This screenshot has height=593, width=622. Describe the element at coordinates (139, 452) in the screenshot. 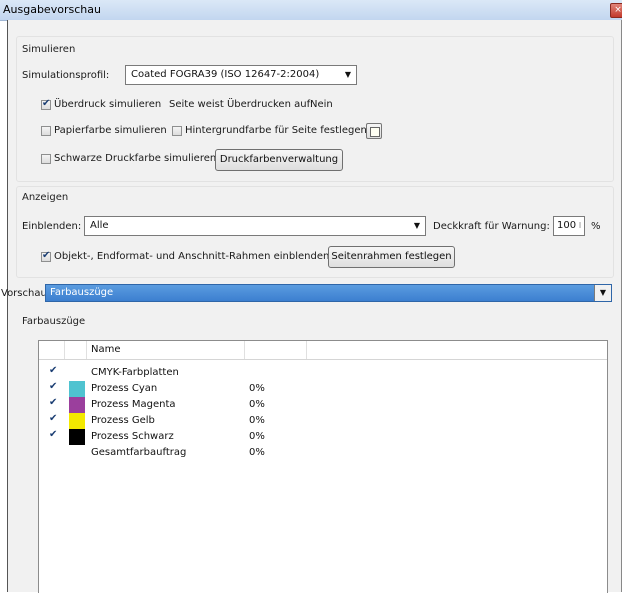

I see `separation-name: Gesamtfarbauftrag` at that location.